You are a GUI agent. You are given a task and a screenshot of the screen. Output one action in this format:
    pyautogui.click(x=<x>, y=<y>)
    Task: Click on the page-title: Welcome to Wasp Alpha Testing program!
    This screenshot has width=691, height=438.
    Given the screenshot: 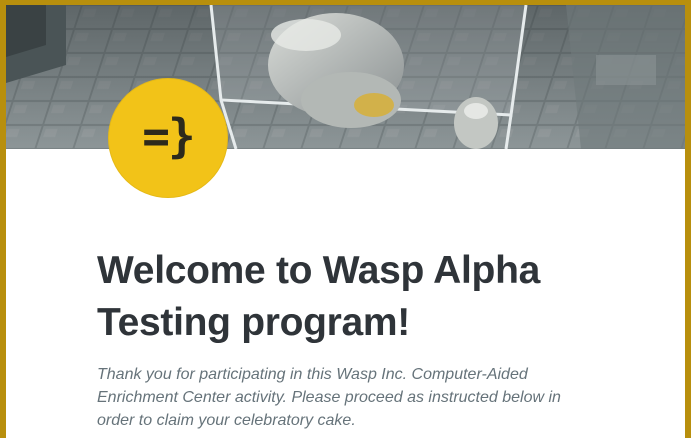 What is the action you would take?
    pyautogui.click(x=318, y=296)
    